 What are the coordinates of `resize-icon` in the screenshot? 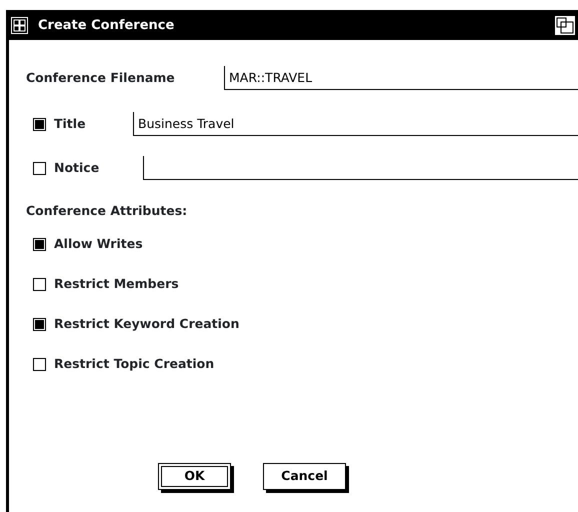 It's located at (565, 25).